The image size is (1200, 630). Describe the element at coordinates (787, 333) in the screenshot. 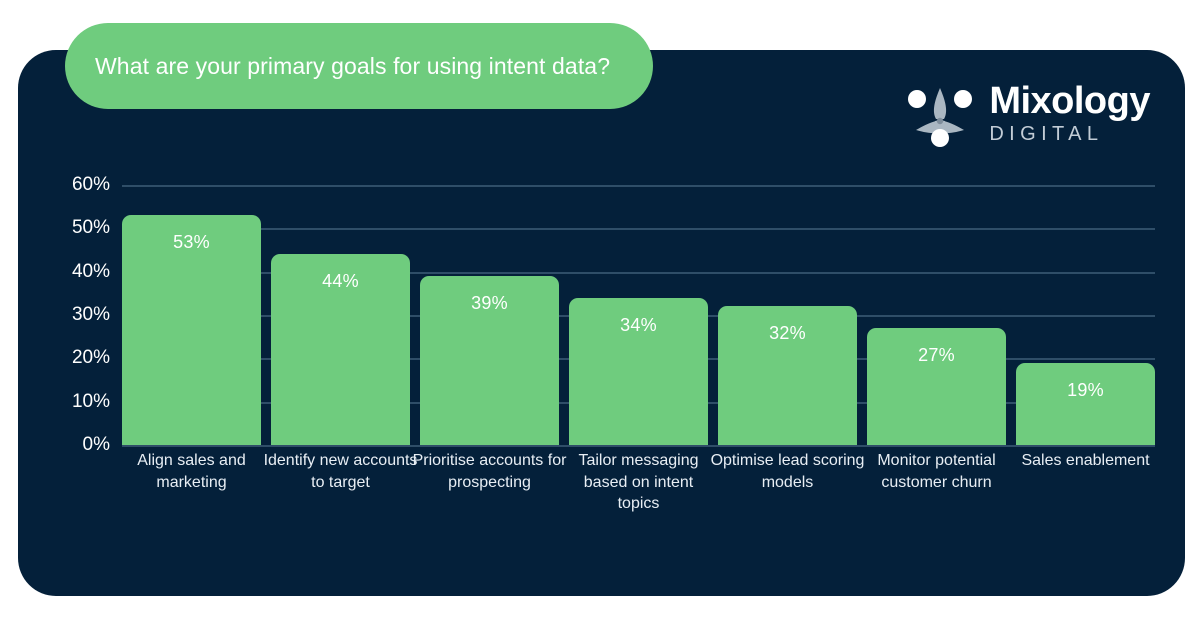

I see `bar-value-label: 32%` at that location.